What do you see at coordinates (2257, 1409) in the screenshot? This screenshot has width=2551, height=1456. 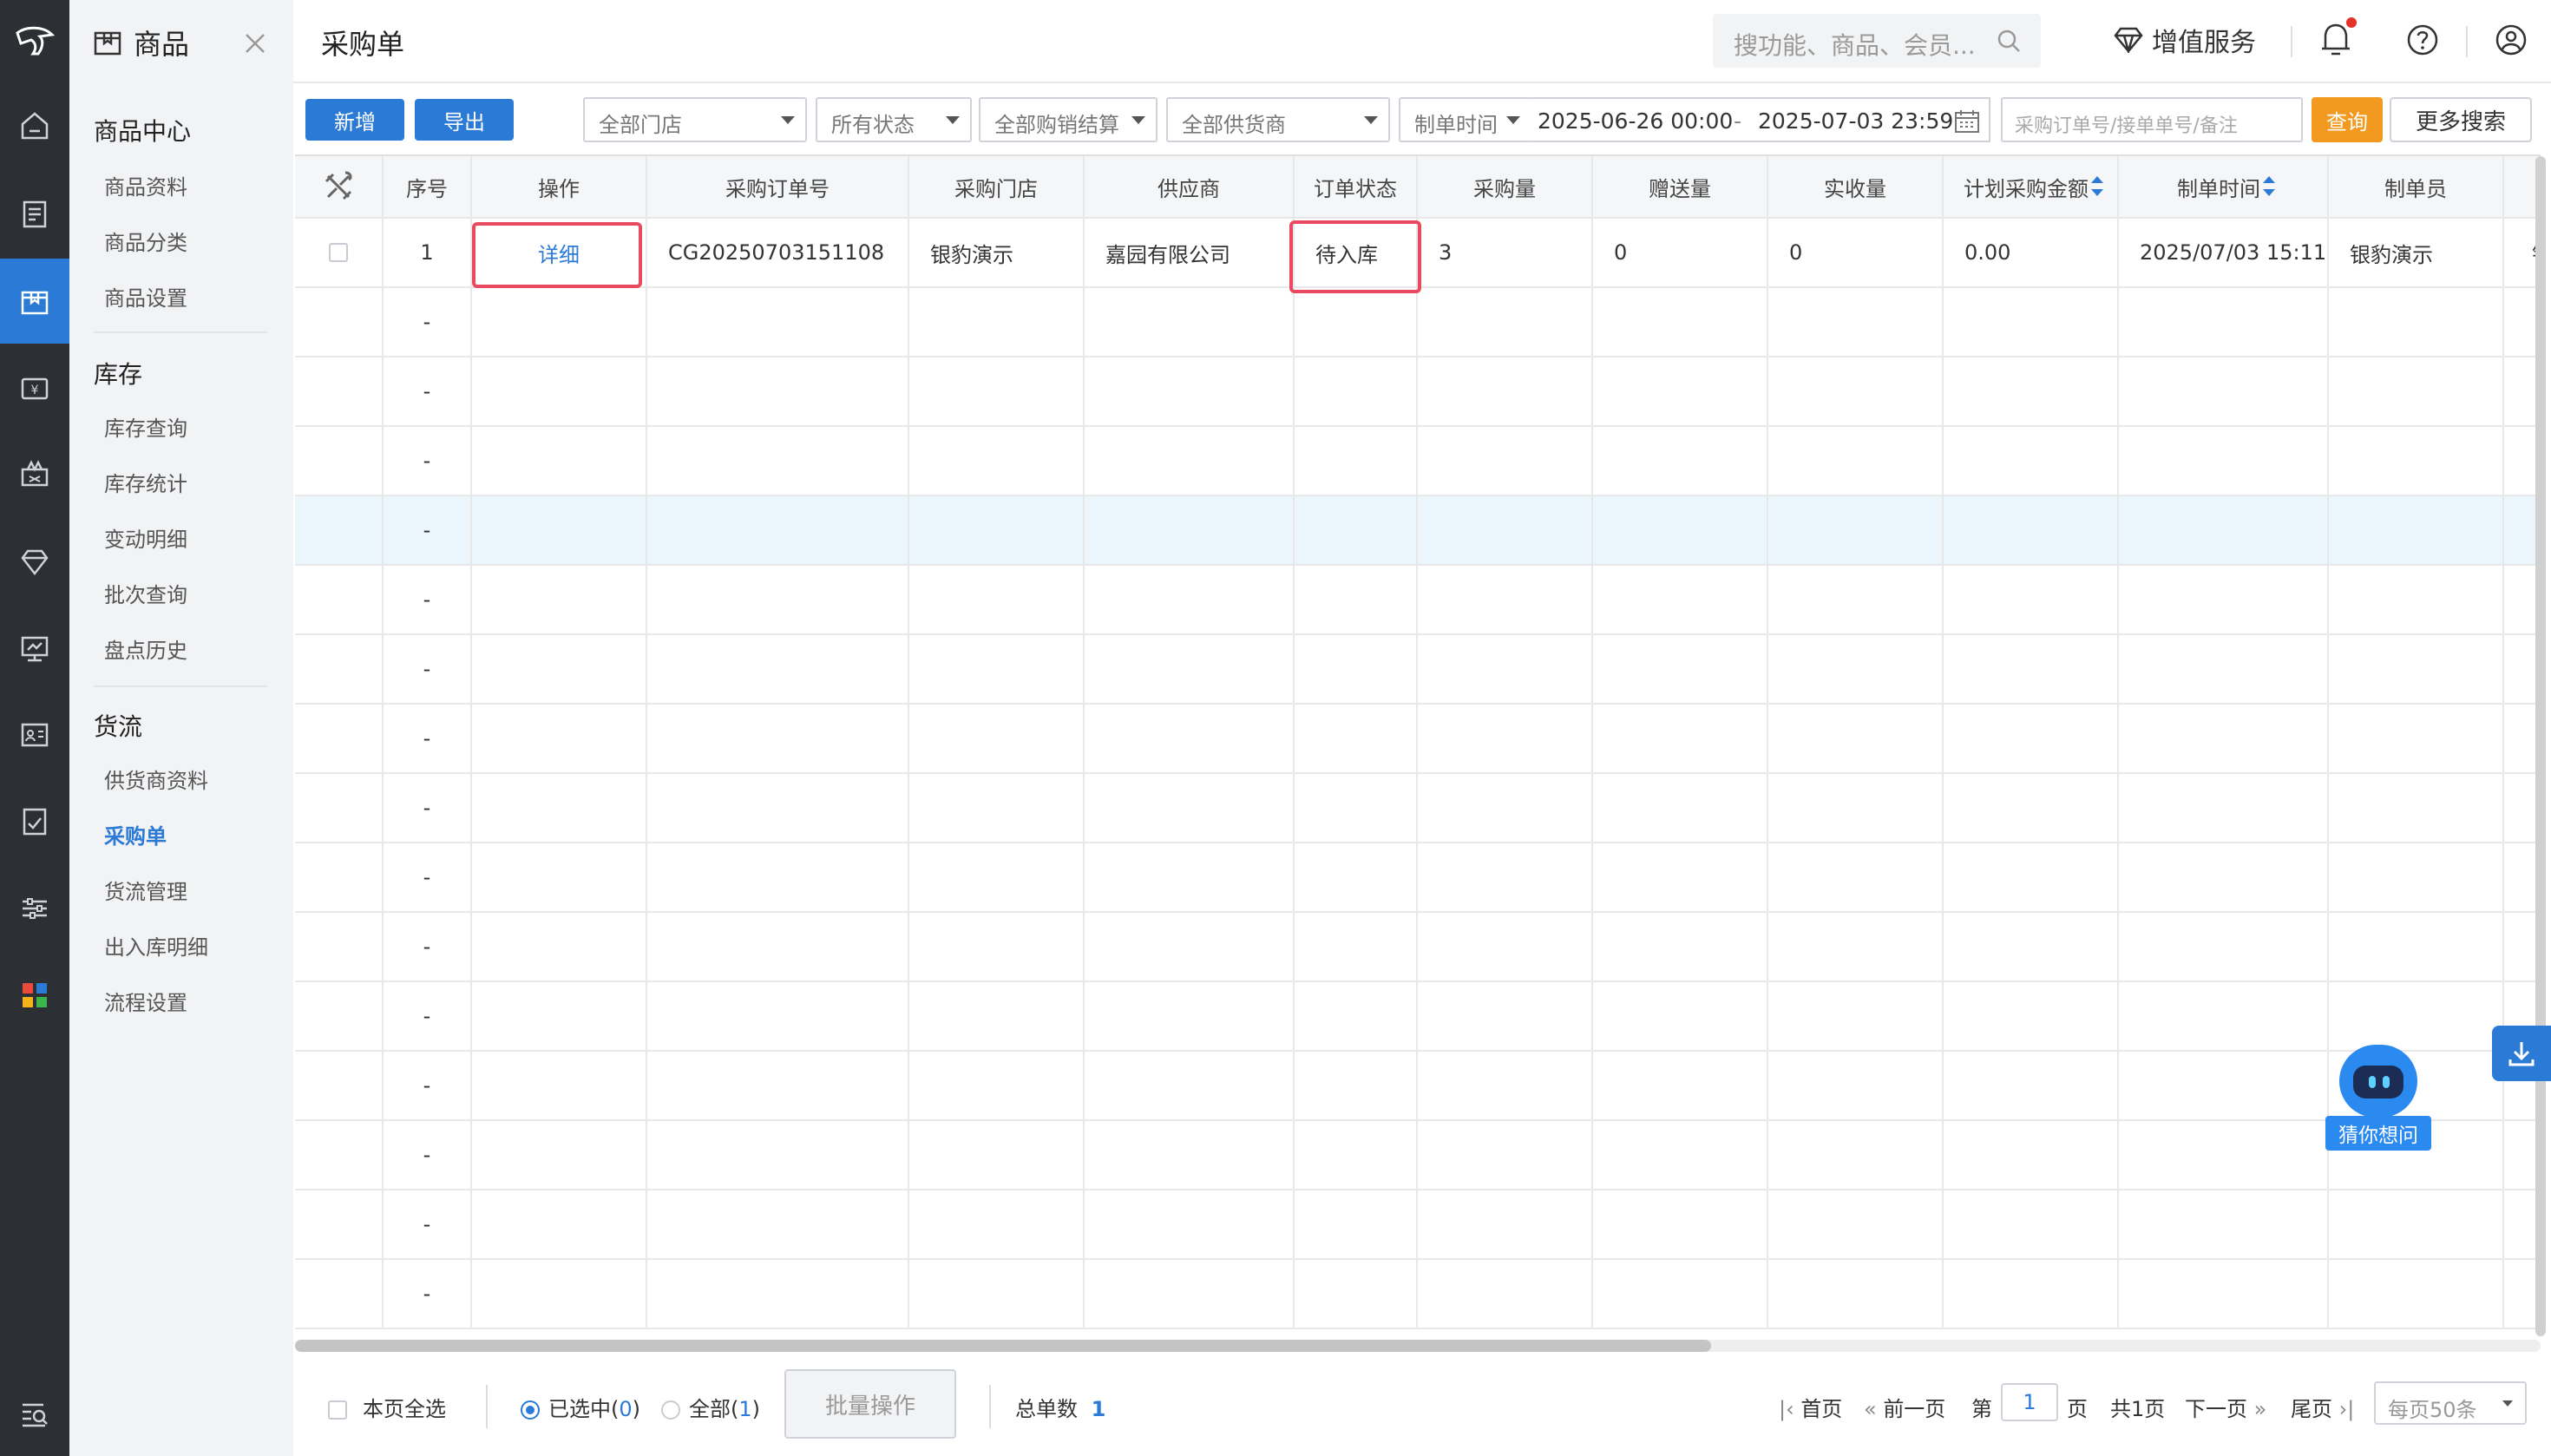 I see `next-page-icon: »` at bounding box center [2257, 1409].